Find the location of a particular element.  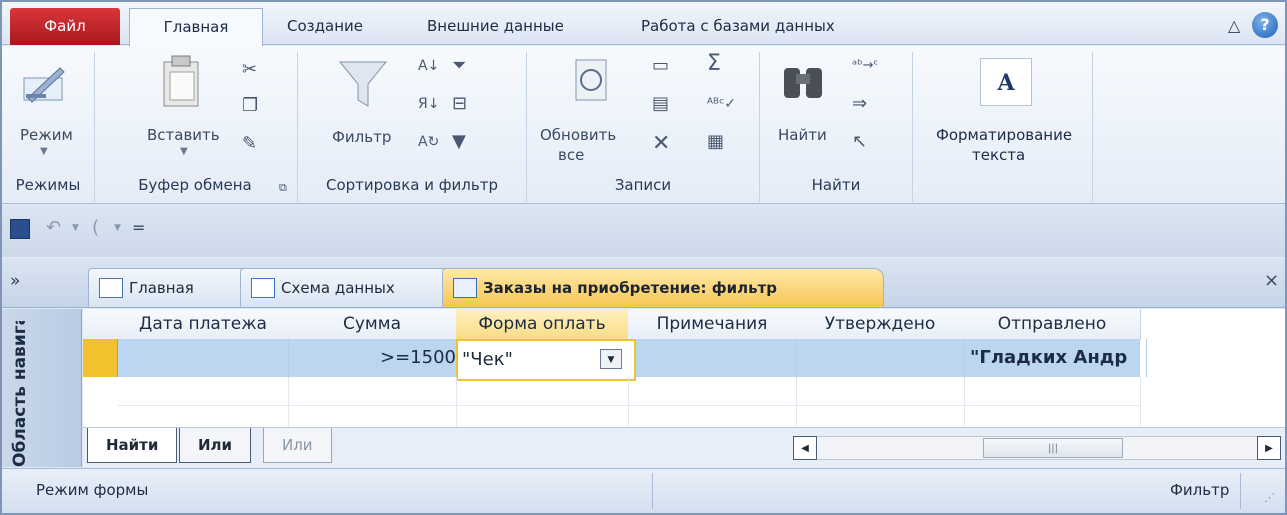

sort-filter-group-label: Сортировка и фильтр is located at coordinates (412, 185).